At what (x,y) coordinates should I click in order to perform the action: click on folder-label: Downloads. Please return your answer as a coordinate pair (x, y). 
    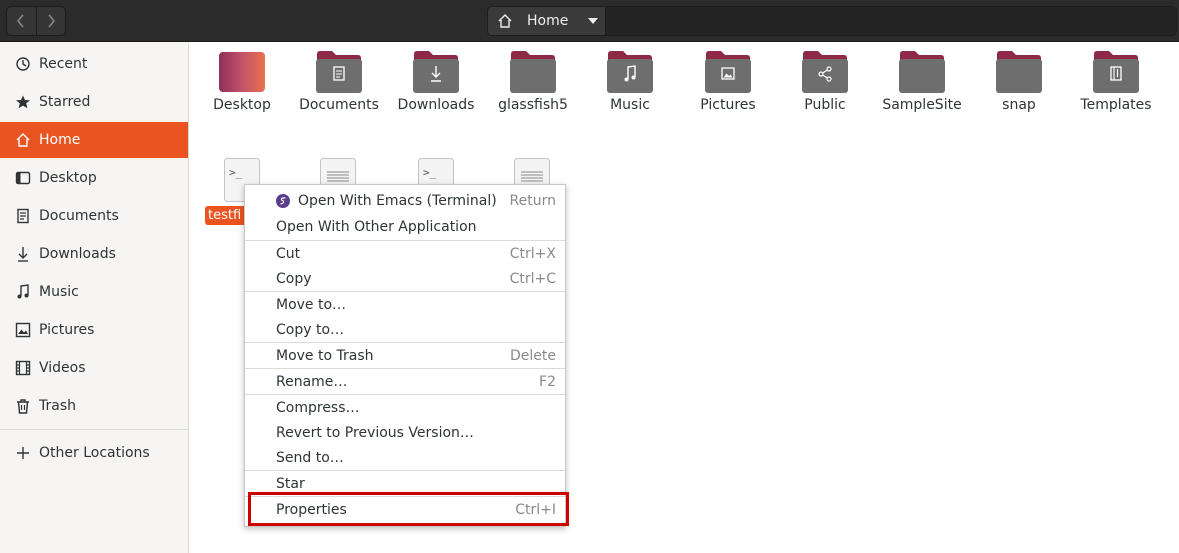
    Looking at the image, I should click on (436, 105).